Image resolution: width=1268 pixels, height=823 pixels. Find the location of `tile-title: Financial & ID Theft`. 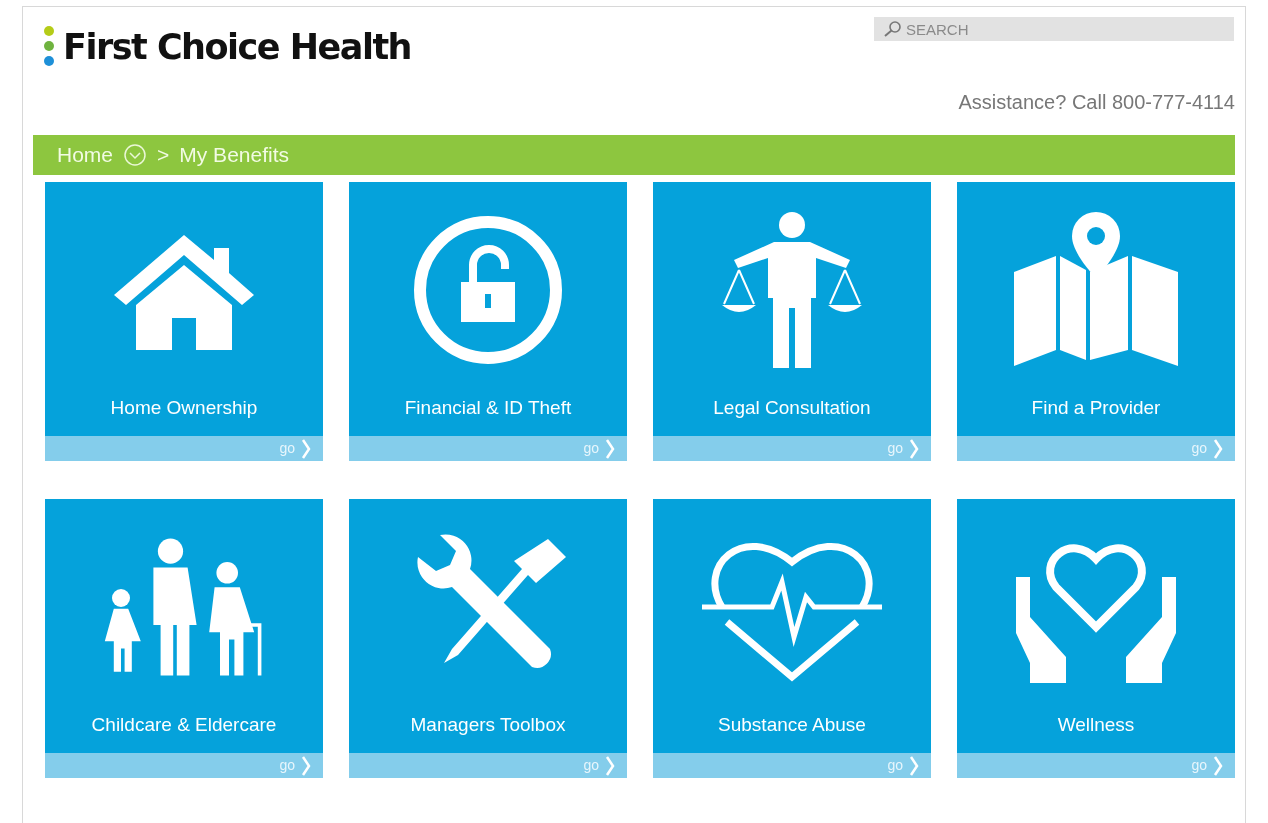

tile-title: Financial & ID Theft is located at coordinates (488, 407).